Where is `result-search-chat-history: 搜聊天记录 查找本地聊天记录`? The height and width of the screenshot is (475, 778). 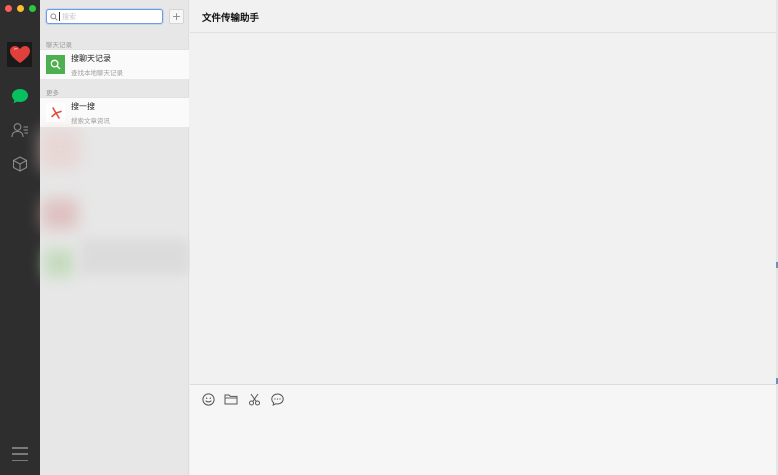 result-search-chat-history: 搜聊天记录 查找本地聊天记录 is located at coordinates (114, 64).